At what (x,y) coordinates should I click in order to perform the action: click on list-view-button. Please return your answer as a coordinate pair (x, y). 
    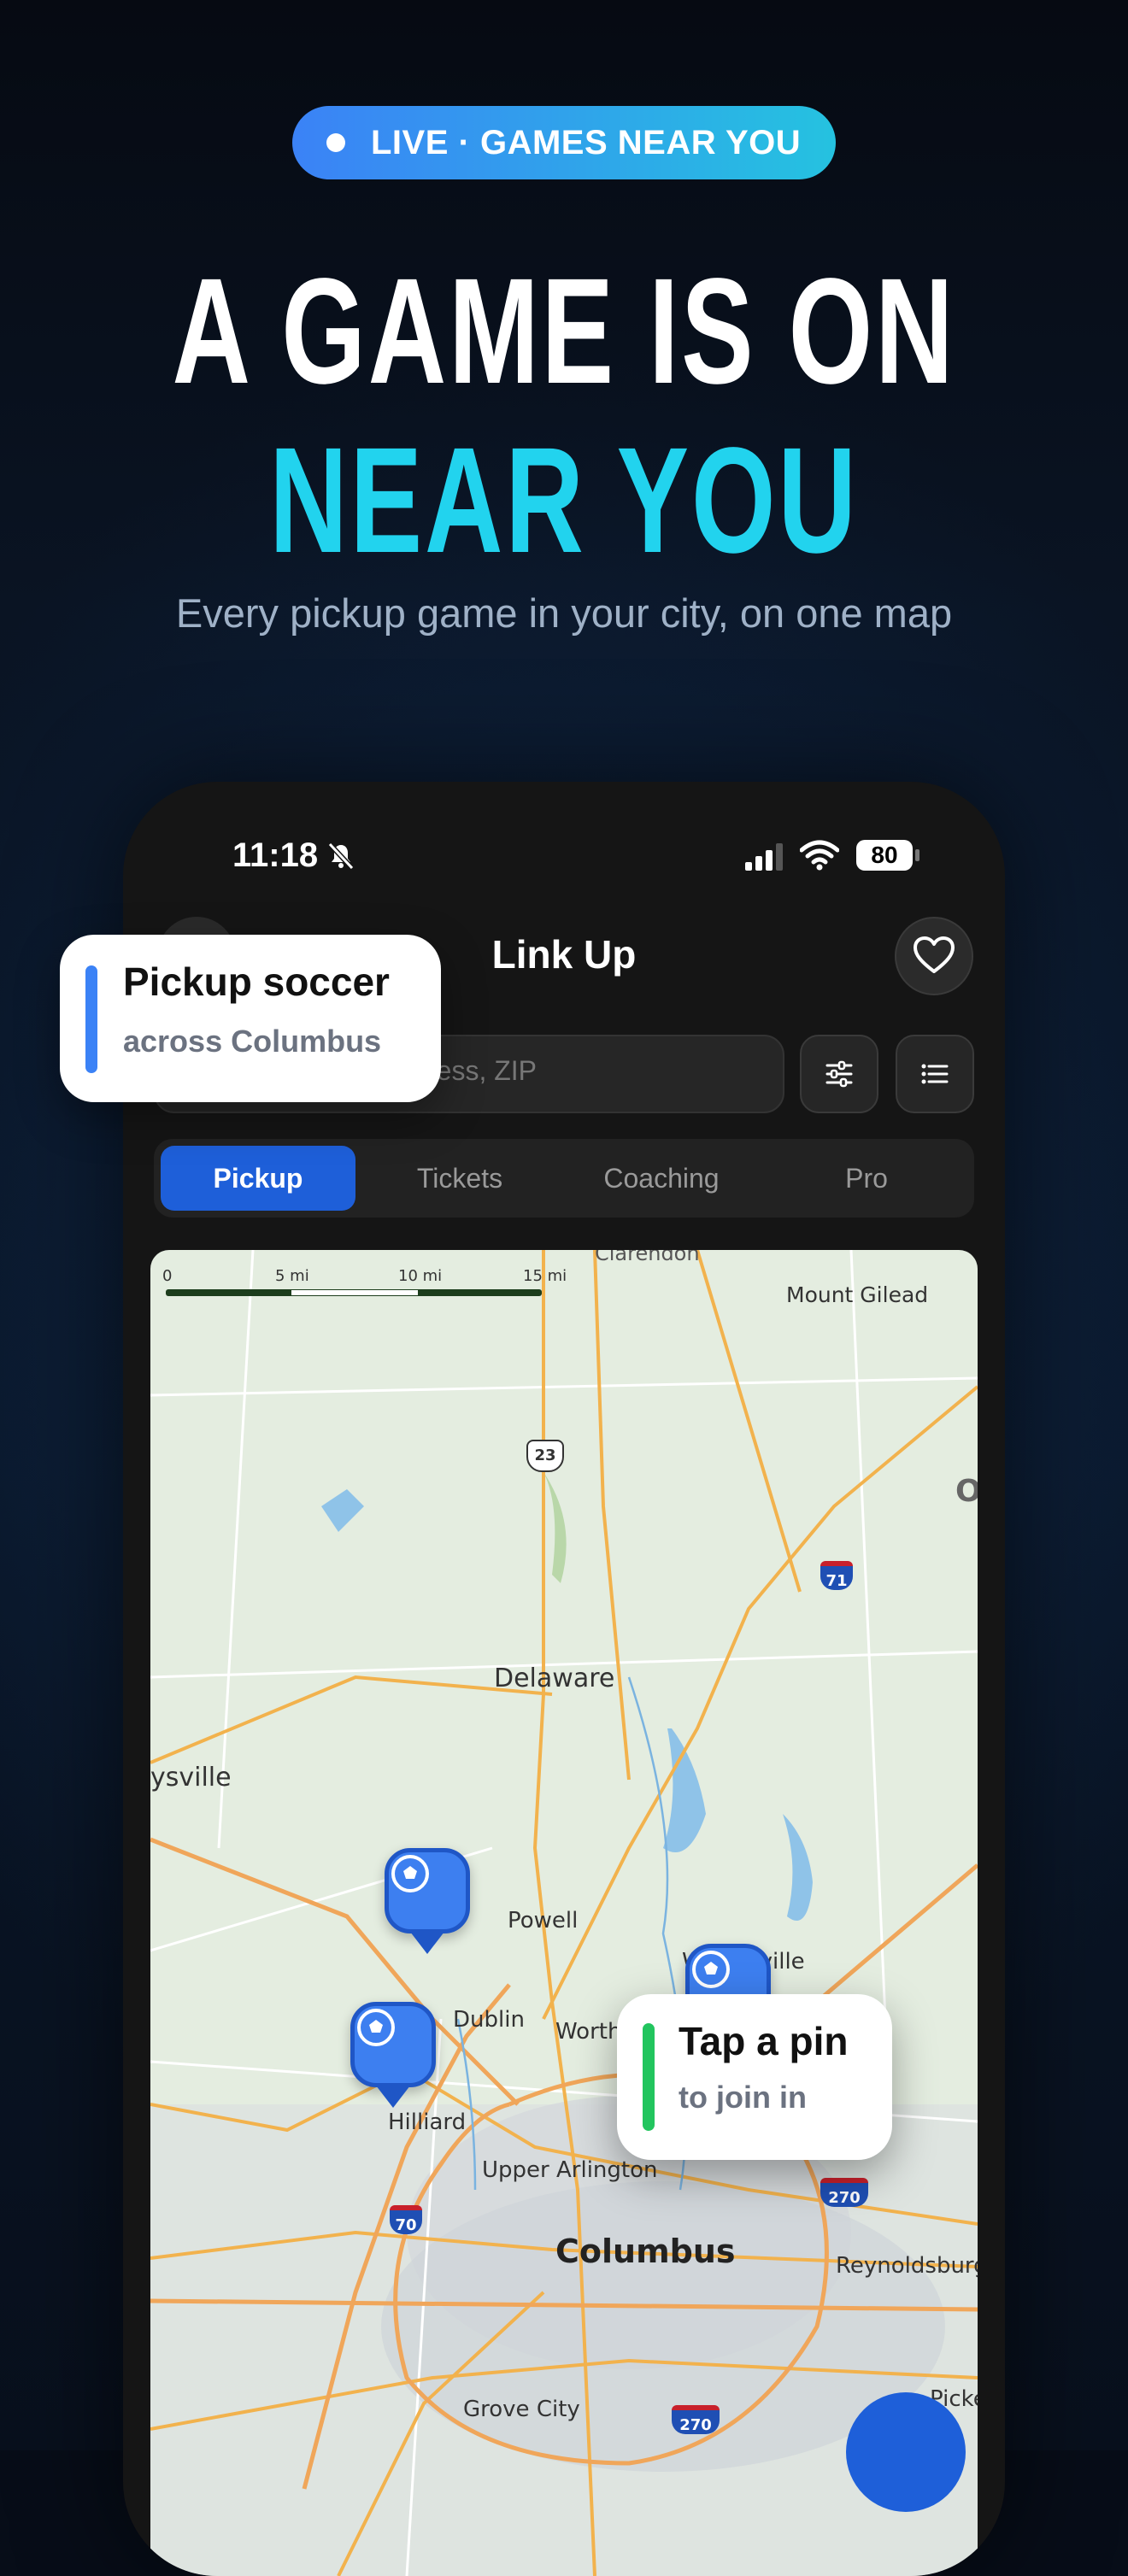
    Looking at the image, I should click on (935, 1074).